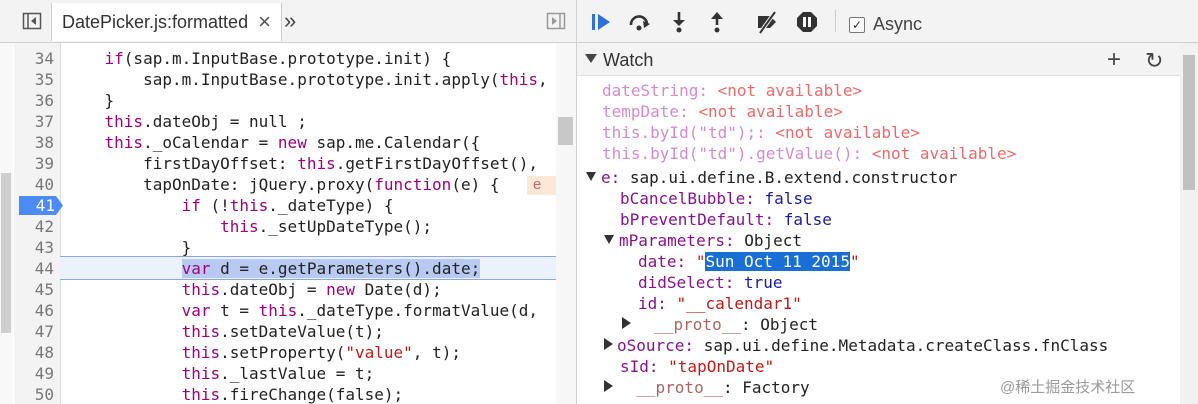 This screenshot has height=404, width=1198. I want to click on line-number: 44, so click(34, 268).